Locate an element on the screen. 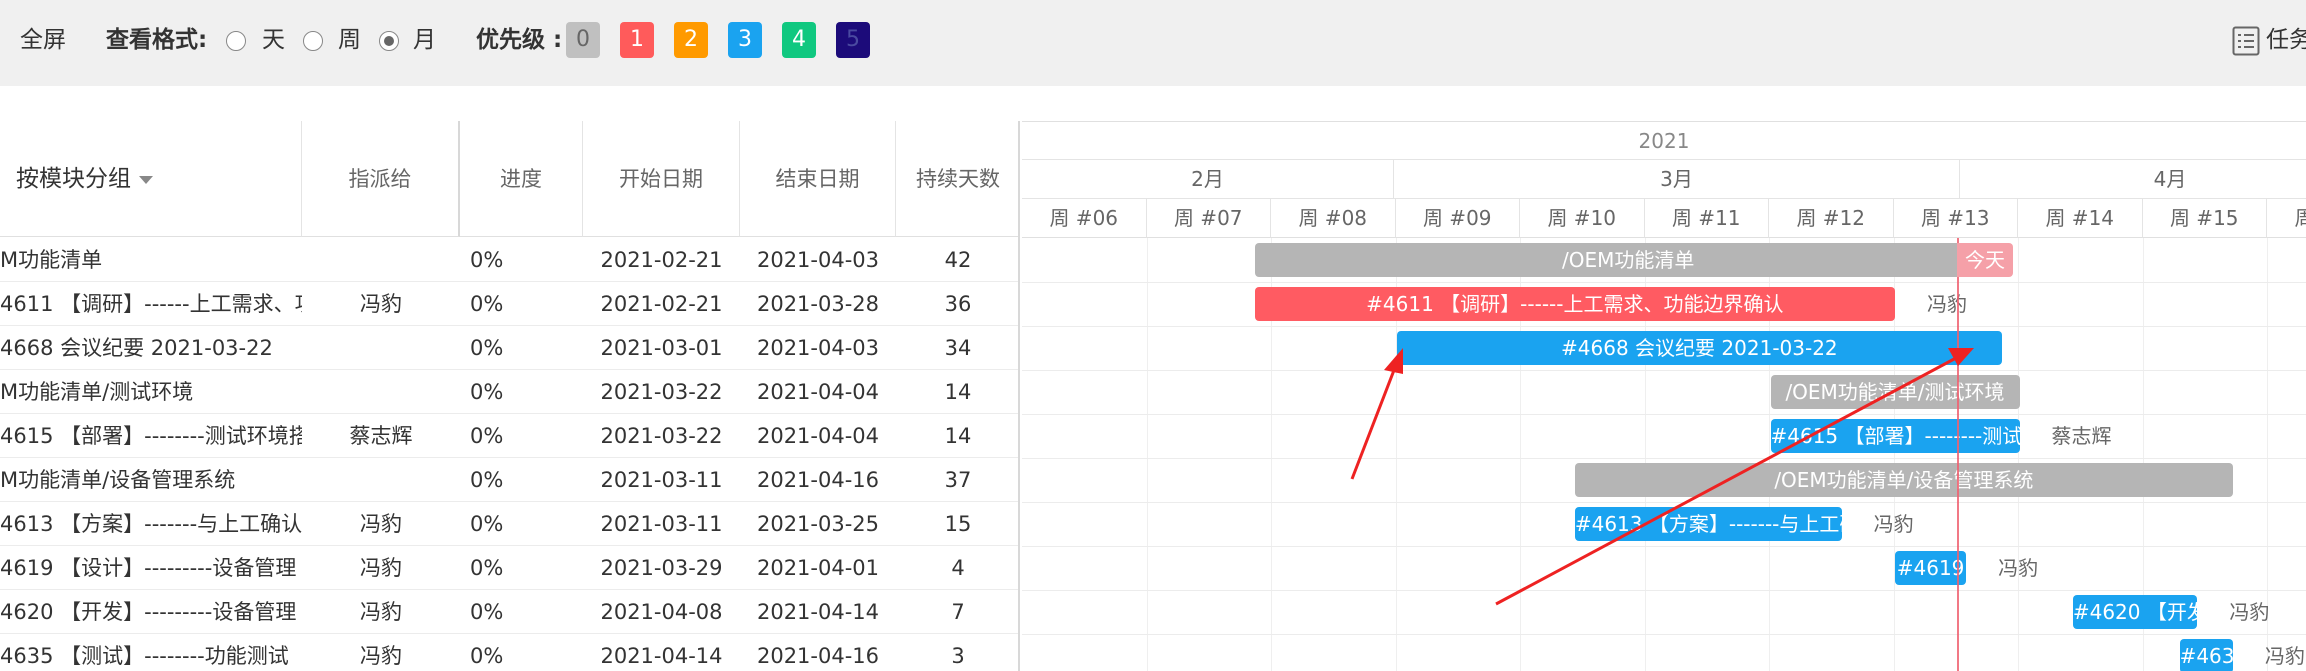 The width and height of the screenshot is (2306, 671). assignee-cell: 蔡志辉 is located at coordinates (381, 436).